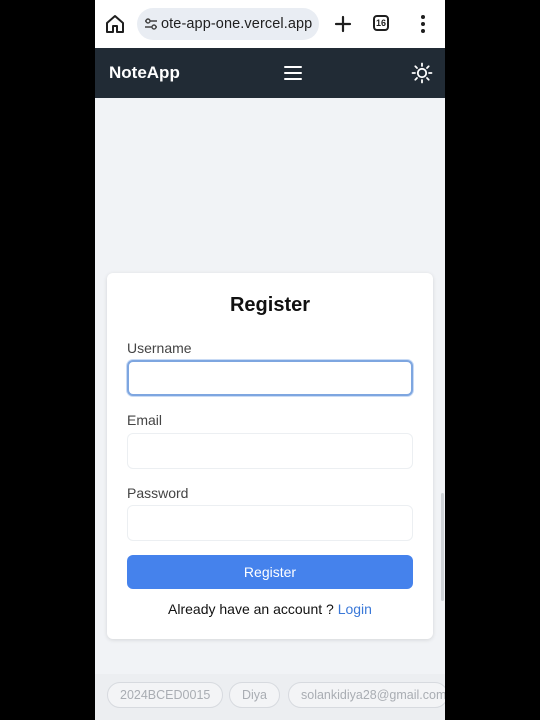  I want to click on password-input, so click(270, 523).